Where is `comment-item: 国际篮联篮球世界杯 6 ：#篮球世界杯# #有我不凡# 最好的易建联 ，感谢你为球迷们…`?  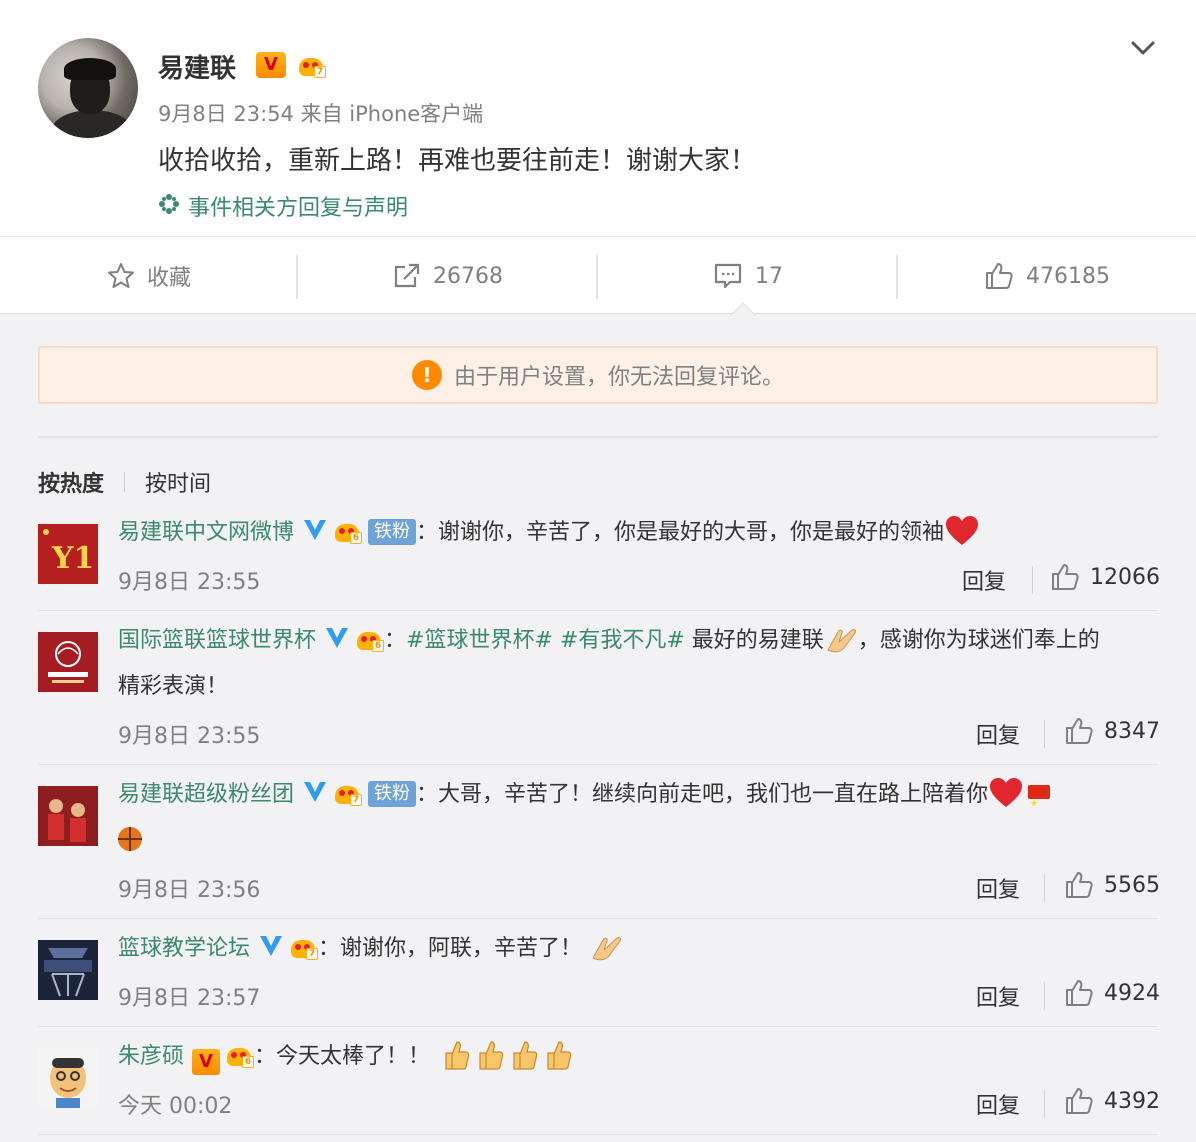
comment-item: 国际篮联篮球世界杯 6 ：#篮球世界杯# #有我不凡# 最好的易建联 ，感谢你为球迷们… is located at coordinates (598, 693).